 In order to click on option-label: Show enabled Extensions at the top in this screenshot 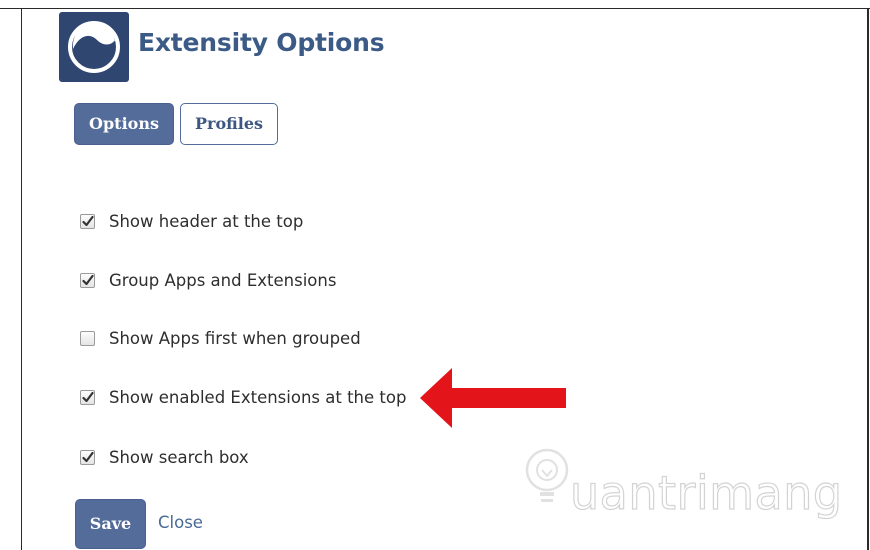, I will do `click(258, 397)`.